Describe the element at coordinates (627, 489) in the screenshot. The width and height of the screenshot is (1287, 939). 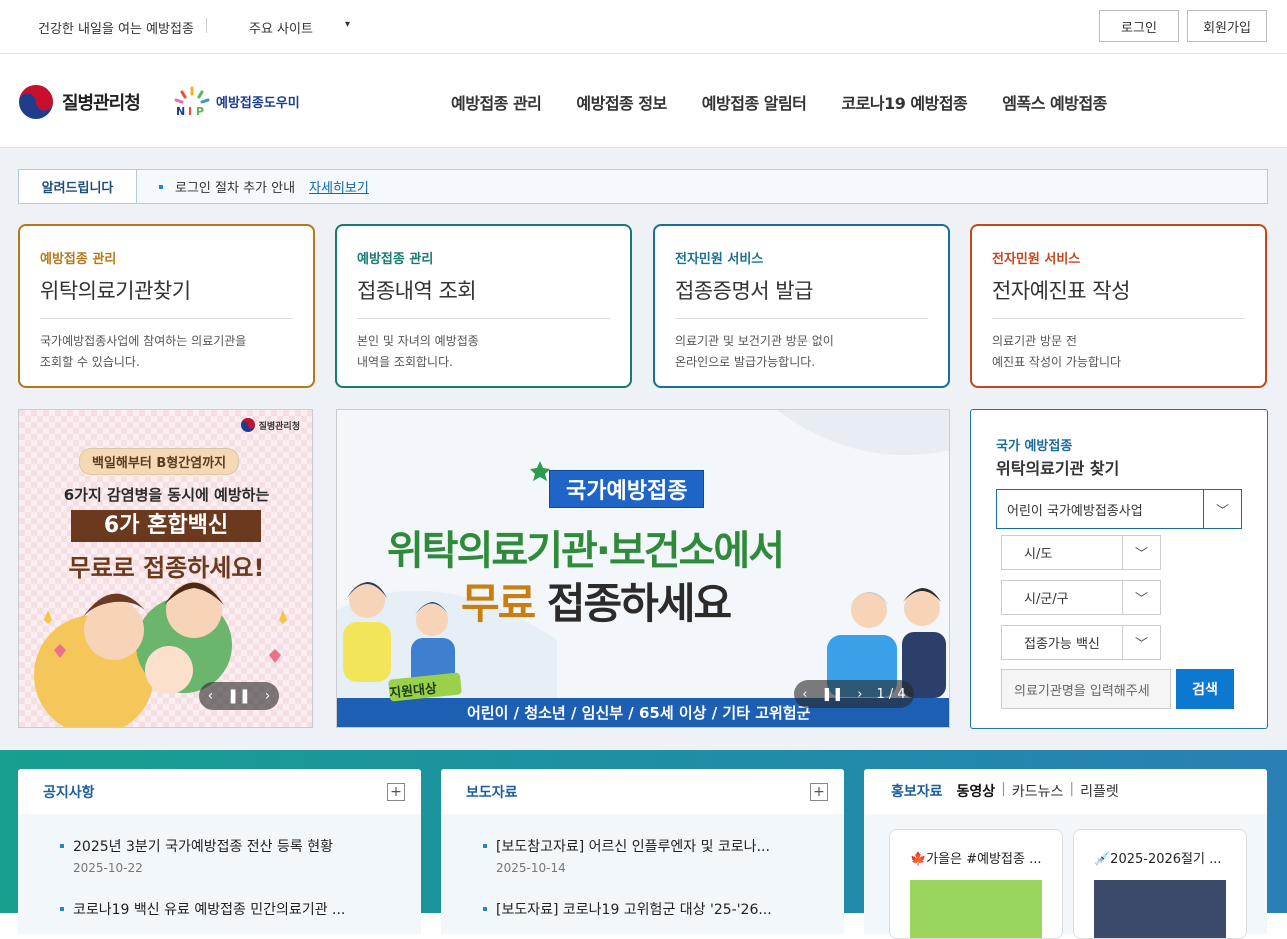
I see `banner-main-badge: 국가예방접종` at that location.